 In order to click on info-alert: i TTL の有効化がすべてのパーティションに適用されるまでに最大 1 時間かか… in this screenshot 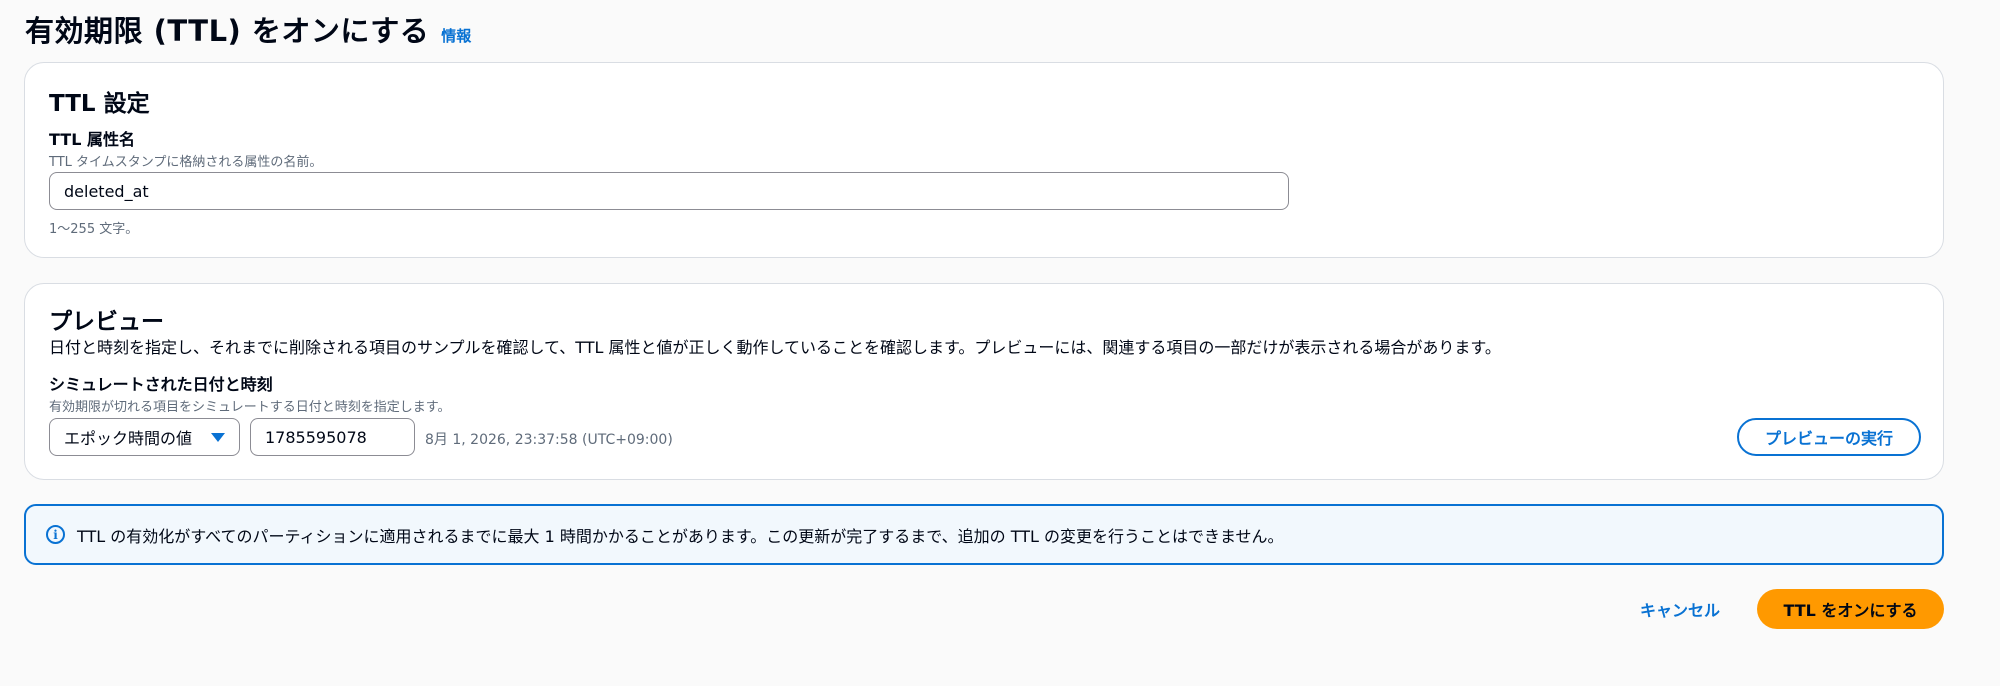, I will do `click(984, 534)`.